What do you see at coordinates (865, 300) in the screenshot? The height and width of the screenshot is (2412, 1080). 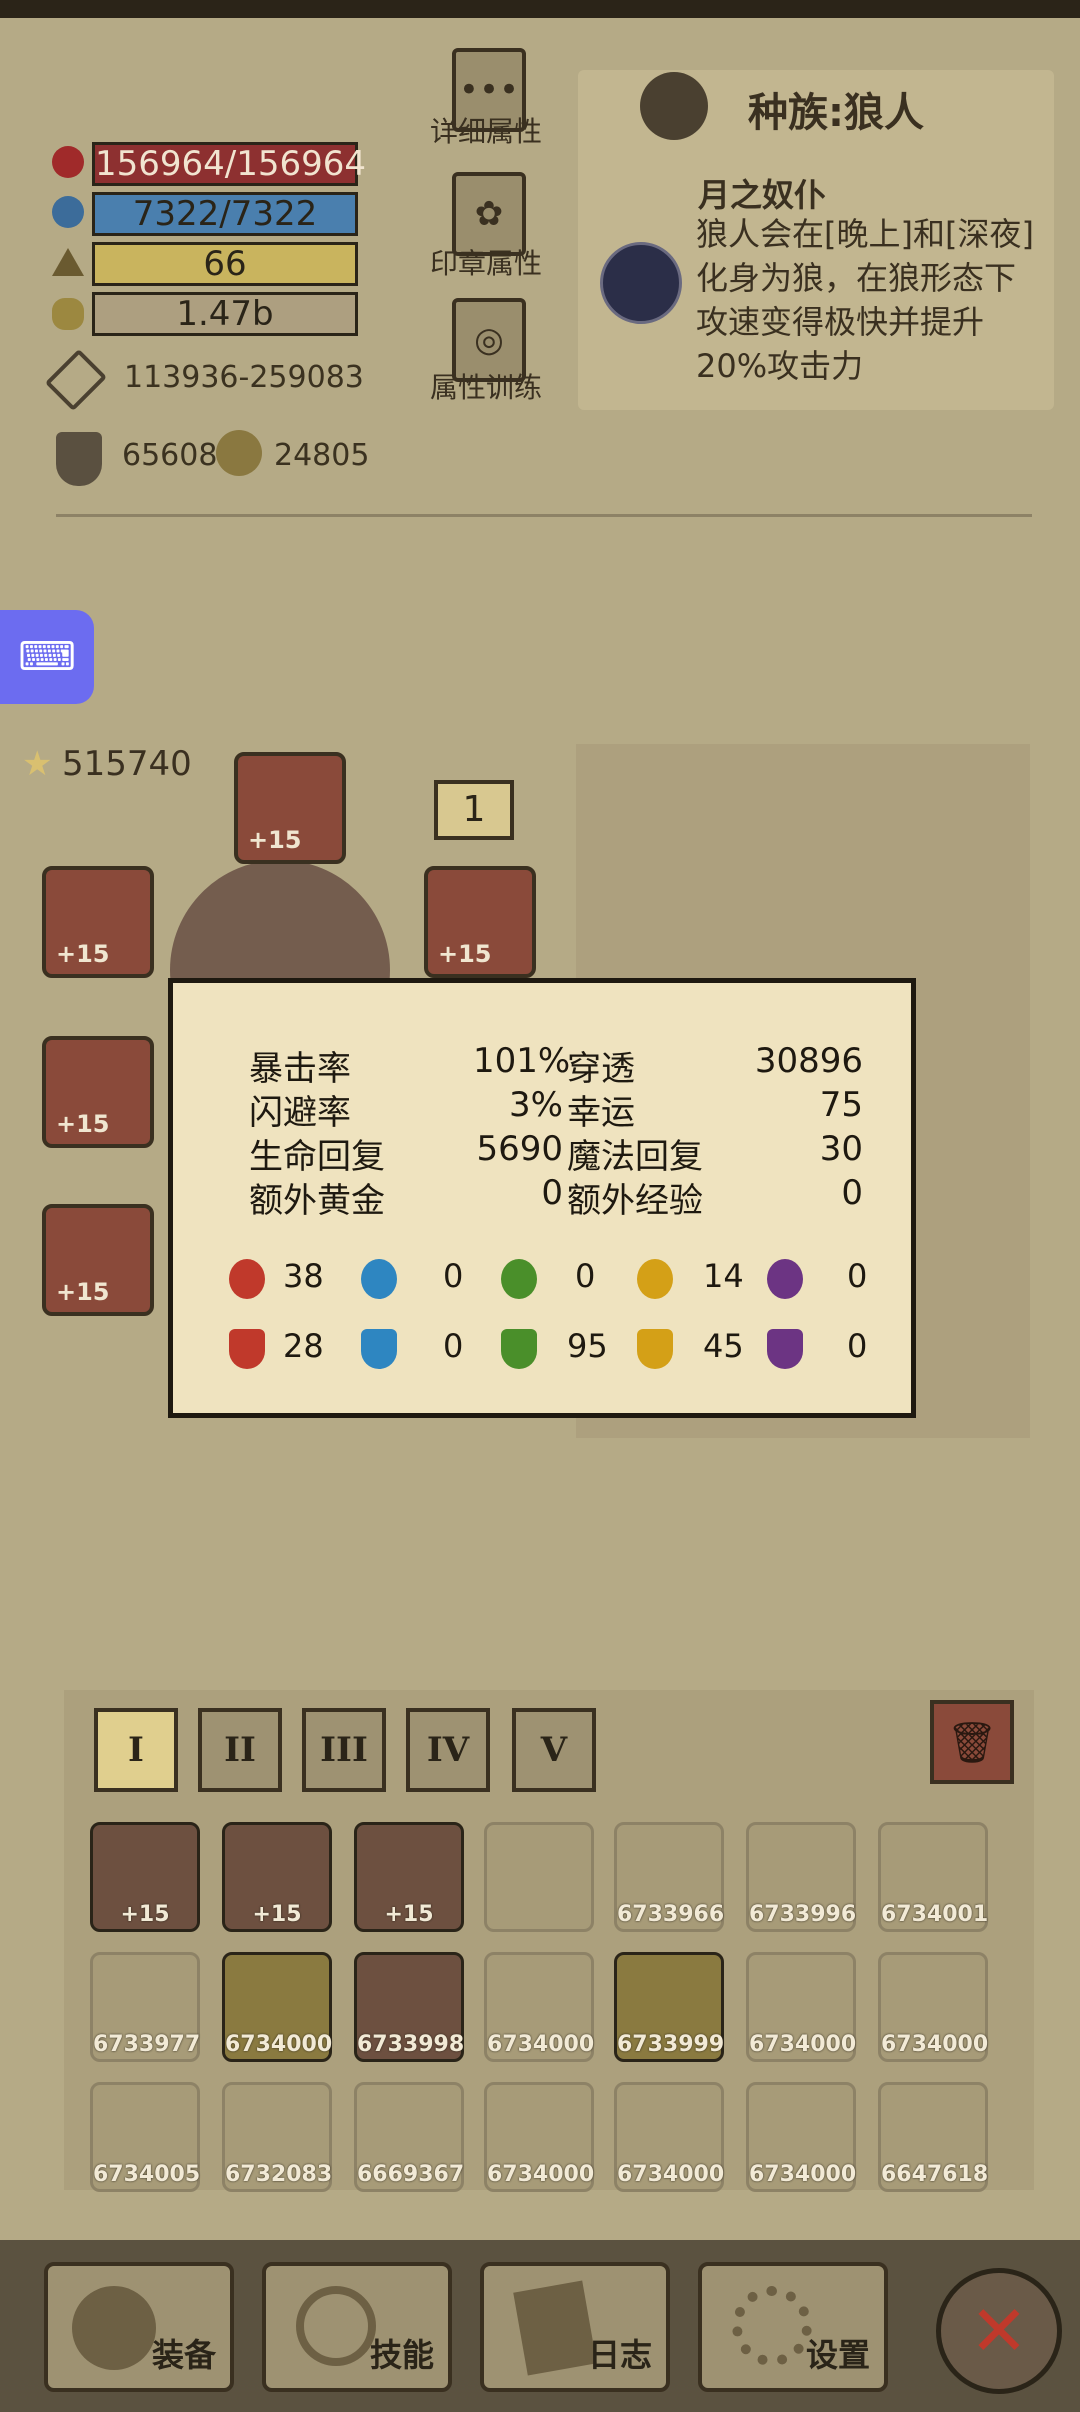 I see `trait-description: 狼人会在[晚上]和[深夜]化身为狼，在狼形态下攻速变得极快并提升20%攻击力` at bounding box center [865, 300].